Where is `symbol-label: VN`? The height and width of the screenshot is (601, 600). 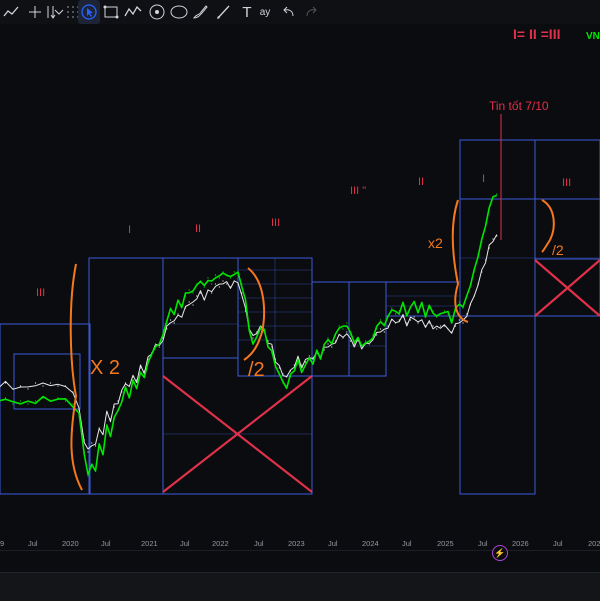
symbol-label: VN is located at coordinates (593, 36).